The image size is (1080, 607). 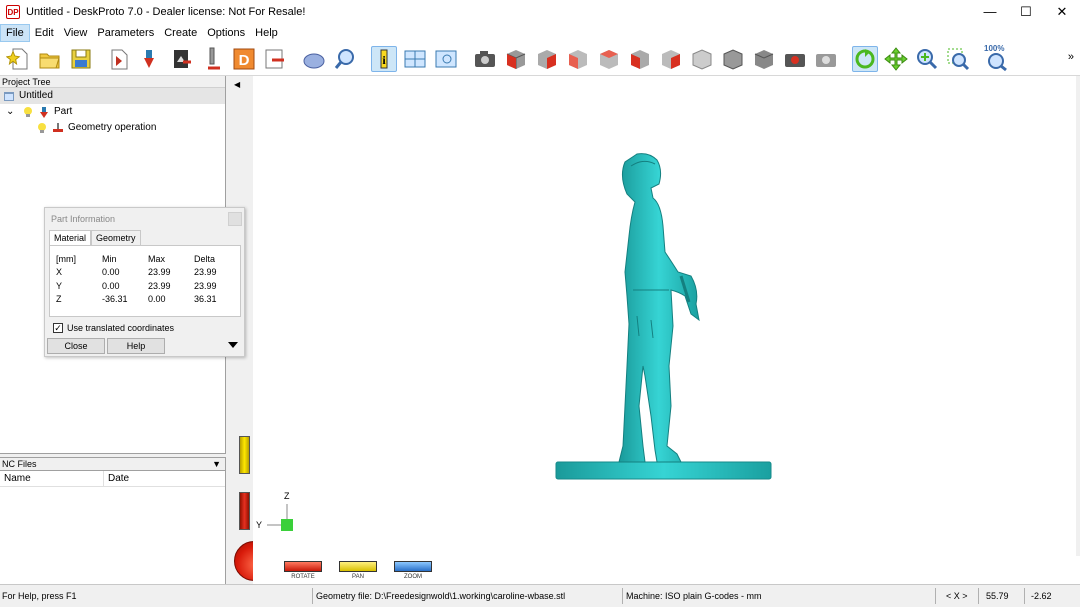 What do you see at coordinates (44, 112) in the screenshot?
I see `part-icon` at bounding box center [44, 112].